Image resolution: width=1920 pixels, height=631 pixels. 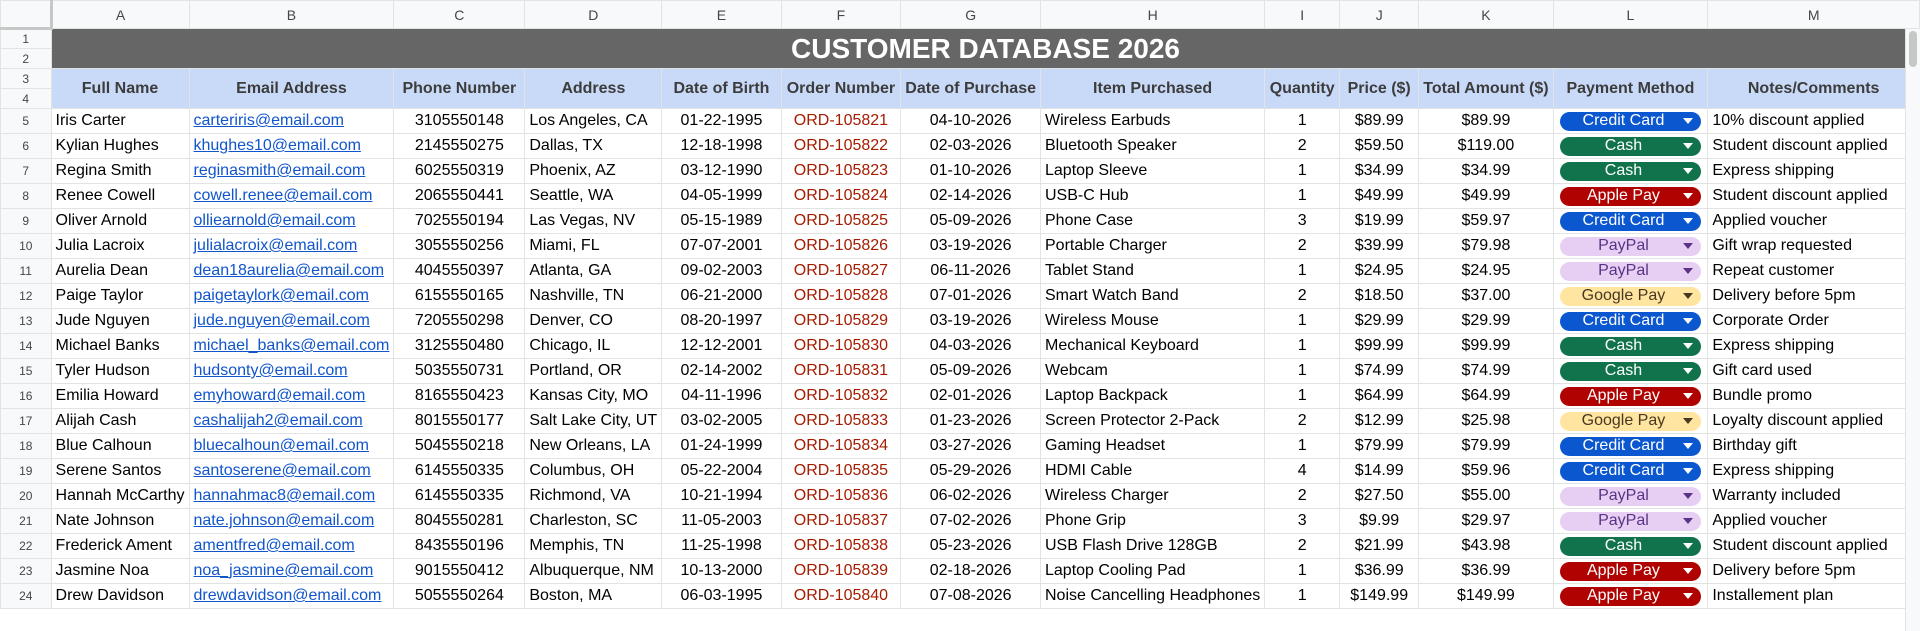 I want to click on email-cell: dean18aurelia@email.com, so click(x=291, y=271).